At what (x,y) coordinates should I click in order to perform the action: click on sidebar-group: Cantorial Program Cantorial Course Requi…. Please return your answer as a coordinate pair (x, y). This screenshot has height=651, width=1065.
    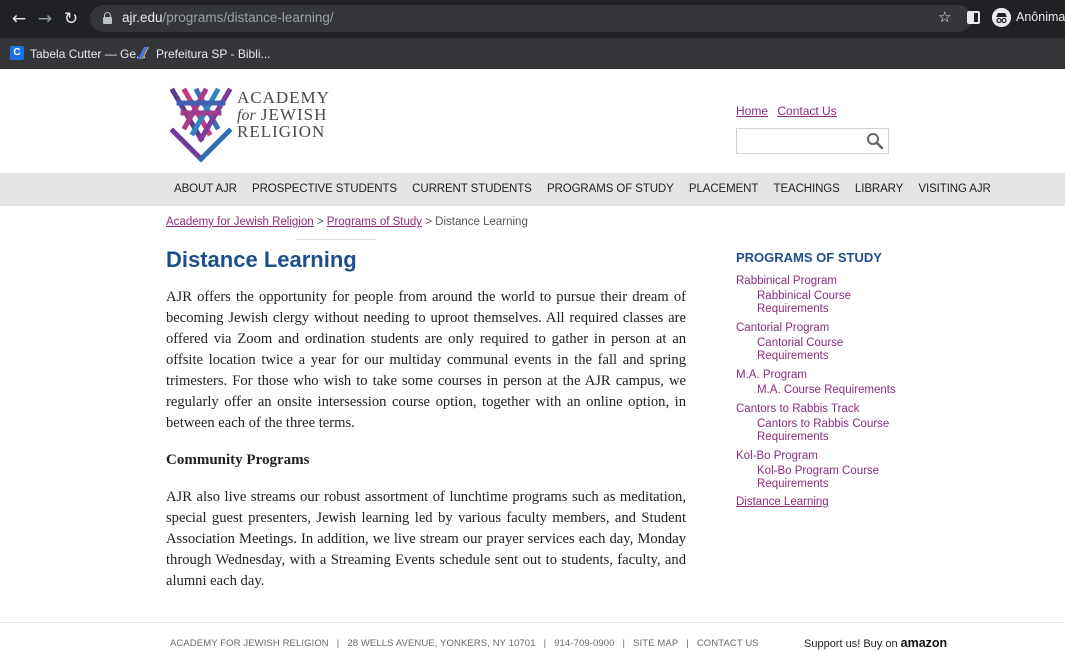
    Looking at the image, I should click on (823, 342).